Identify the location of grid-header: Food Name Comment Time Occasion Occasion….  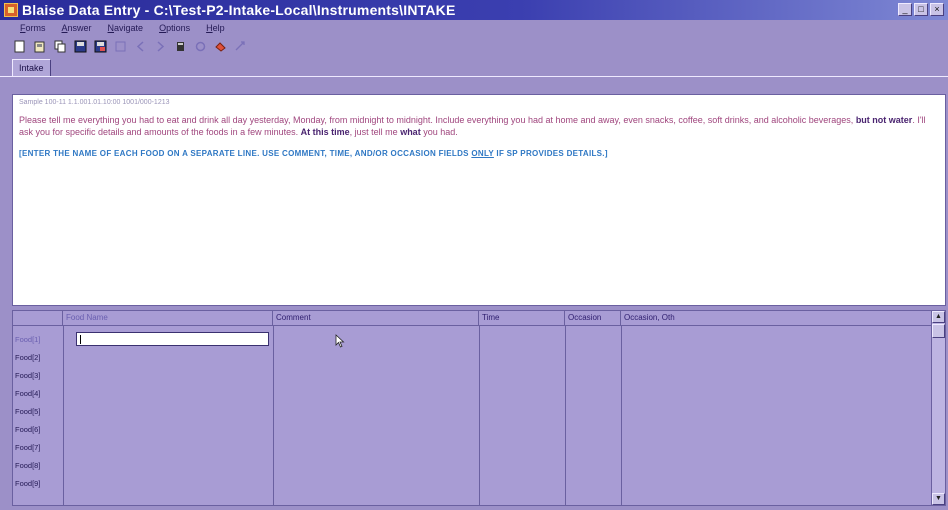
(472, 318).